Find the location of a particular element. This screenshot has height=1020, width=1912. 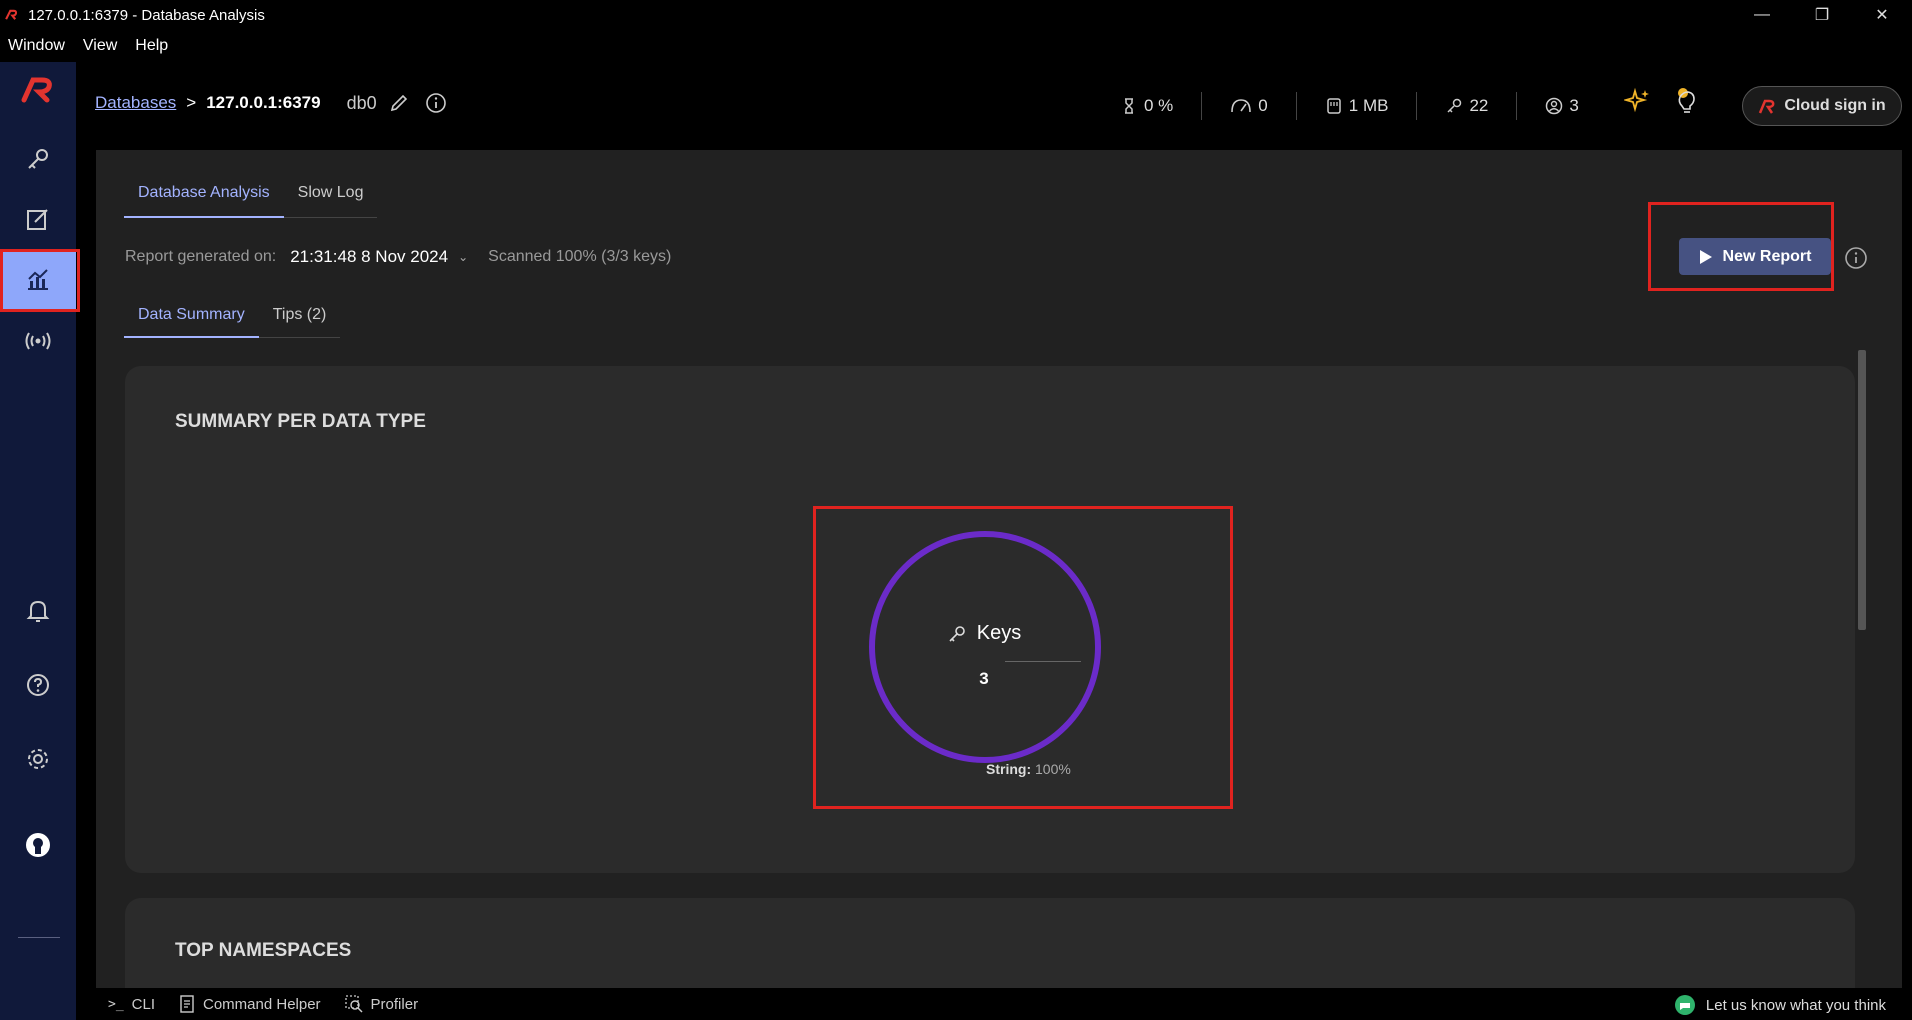

new-report-button: New Report is located at coordinates (1755, 256).